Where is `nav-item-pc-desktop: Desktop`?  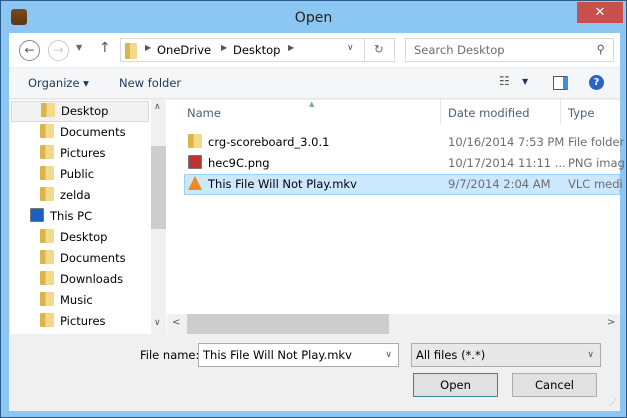 nav-item-pc-desktop: Desktop is located at coordinates (73, 237).